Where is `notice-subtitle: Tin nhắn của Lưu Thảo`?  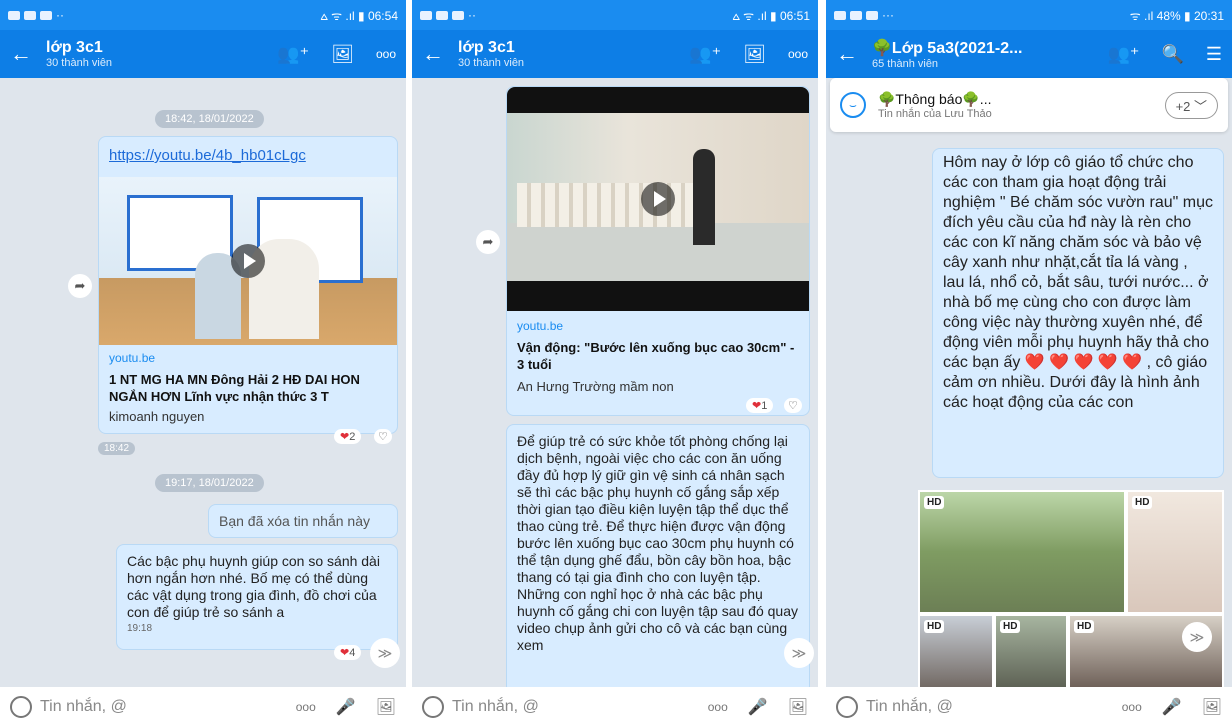 notice-subtitle: Tin nhắn của Lưu Thảo is located at coordinates (935, 113).